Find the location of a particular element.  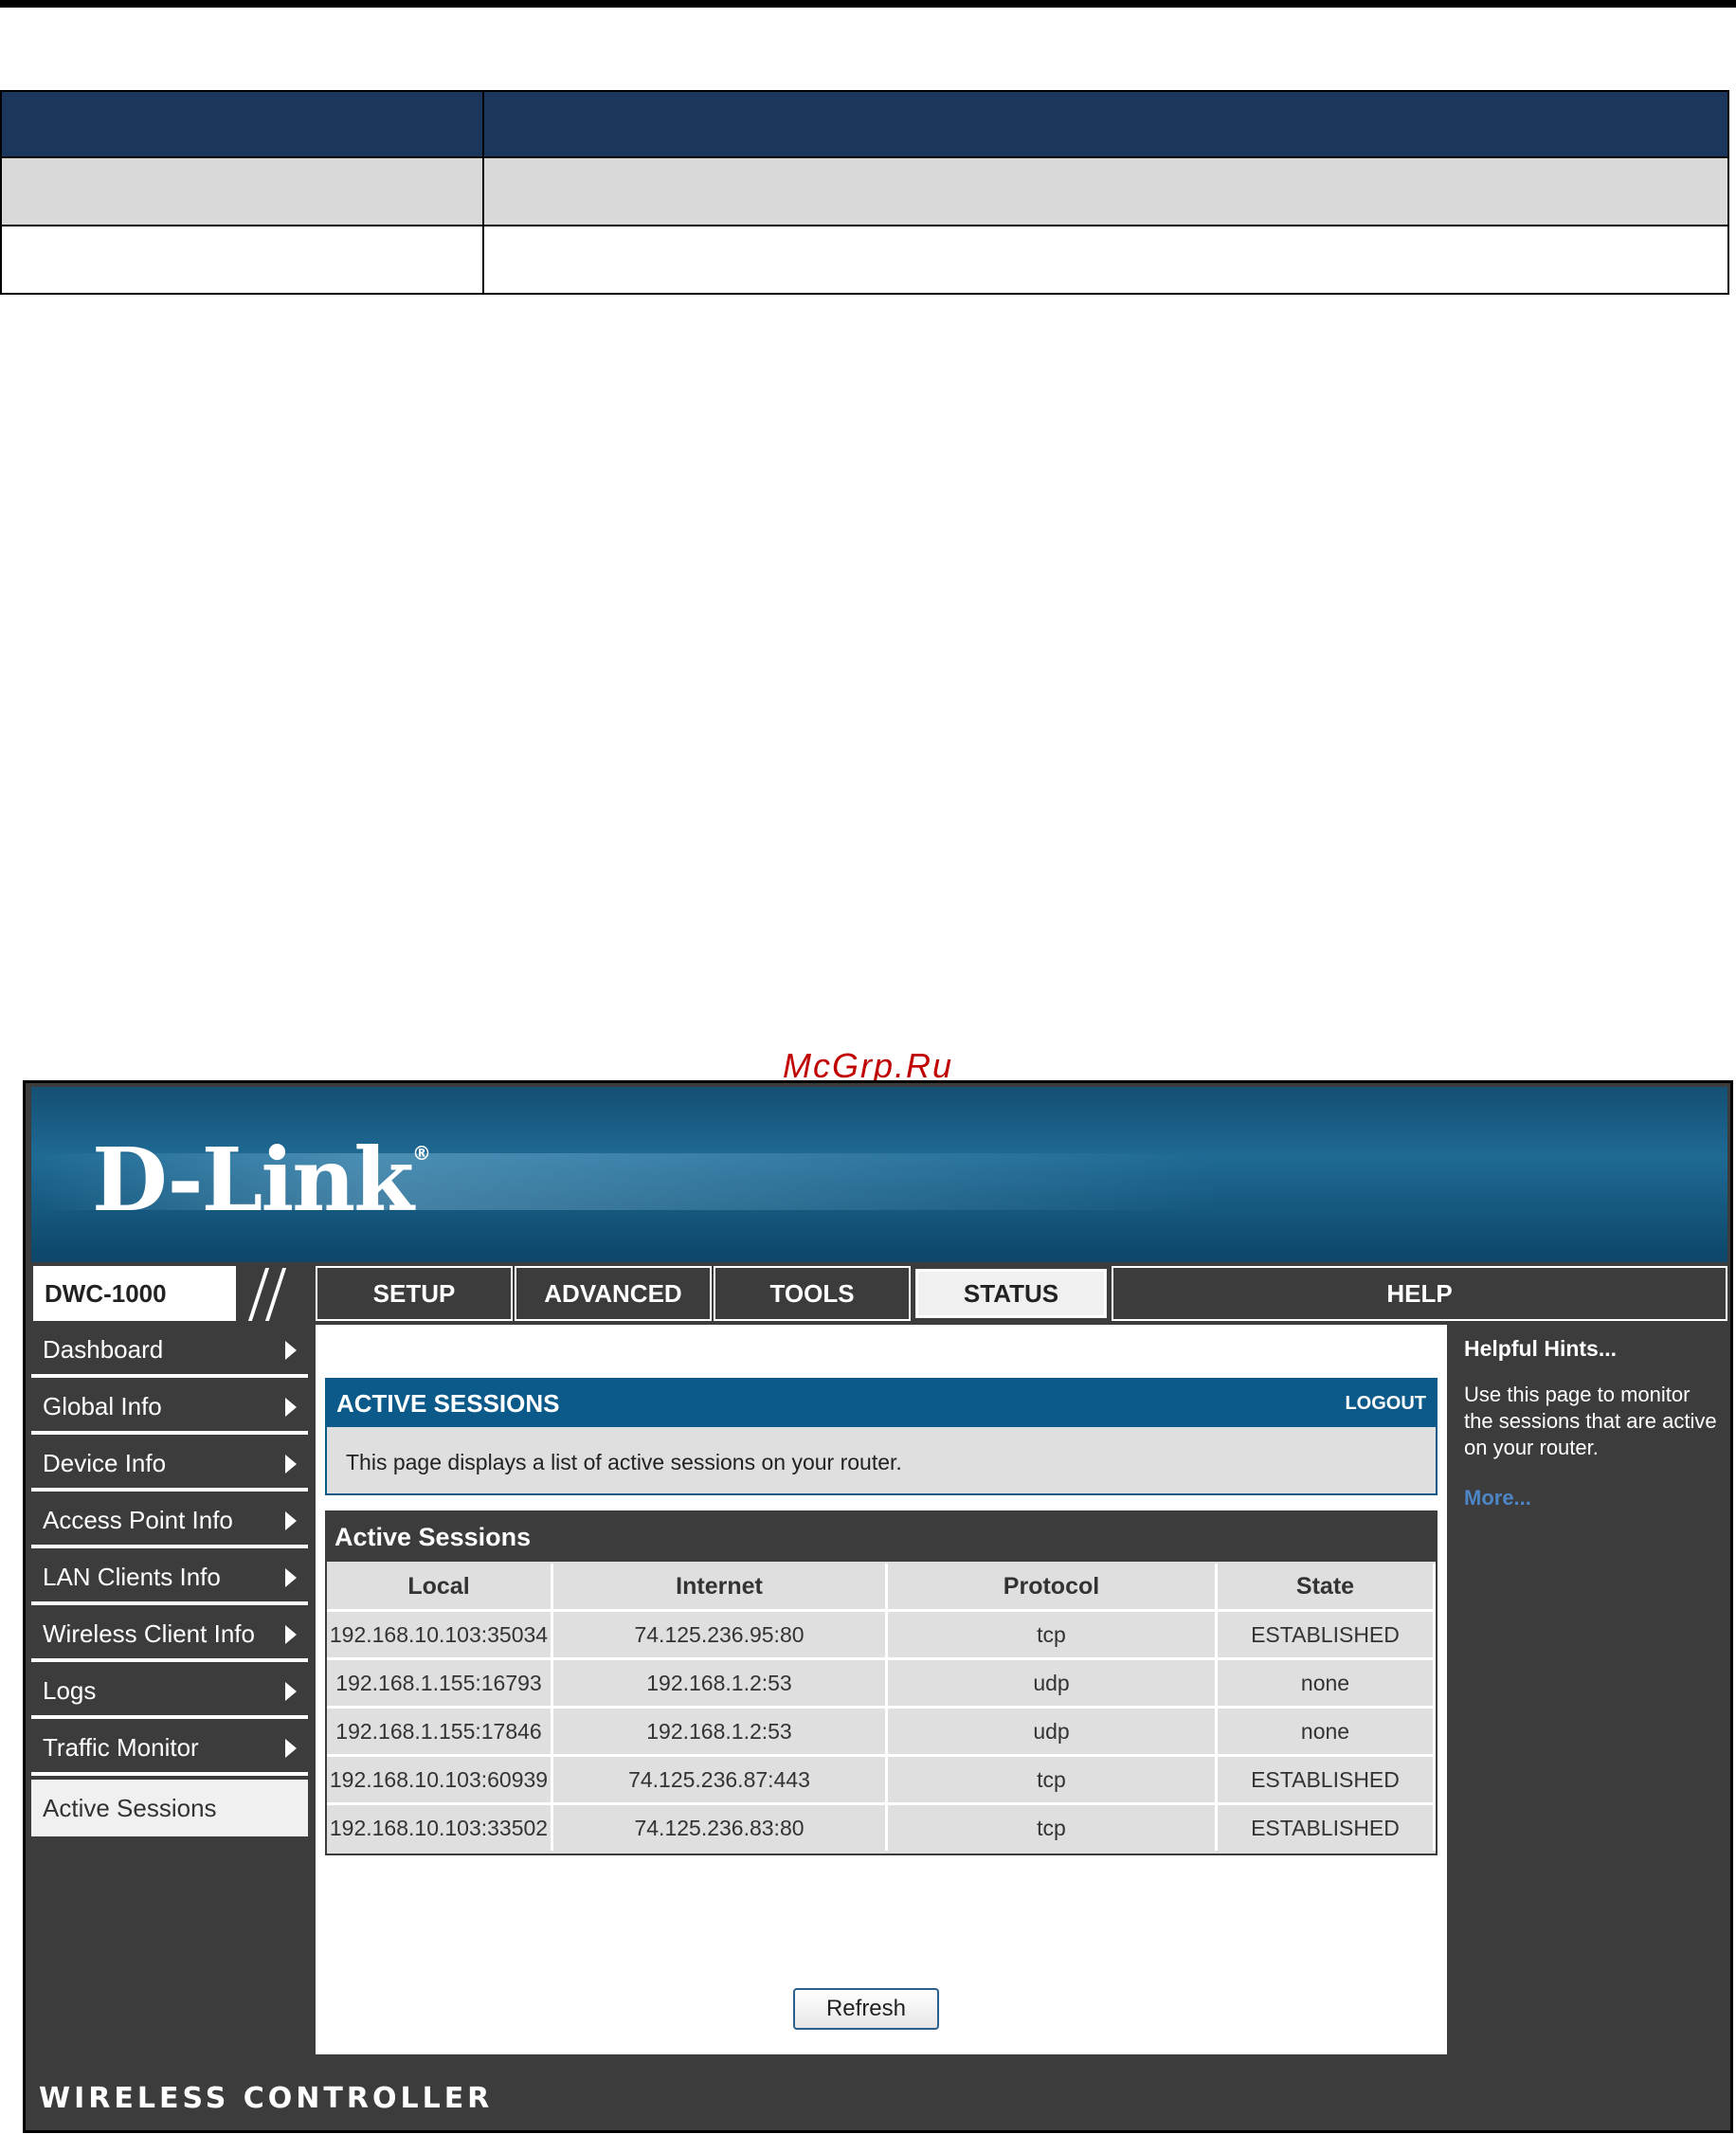

sessions-table-title: Active Sessions is located at coordinates (881, 1537).